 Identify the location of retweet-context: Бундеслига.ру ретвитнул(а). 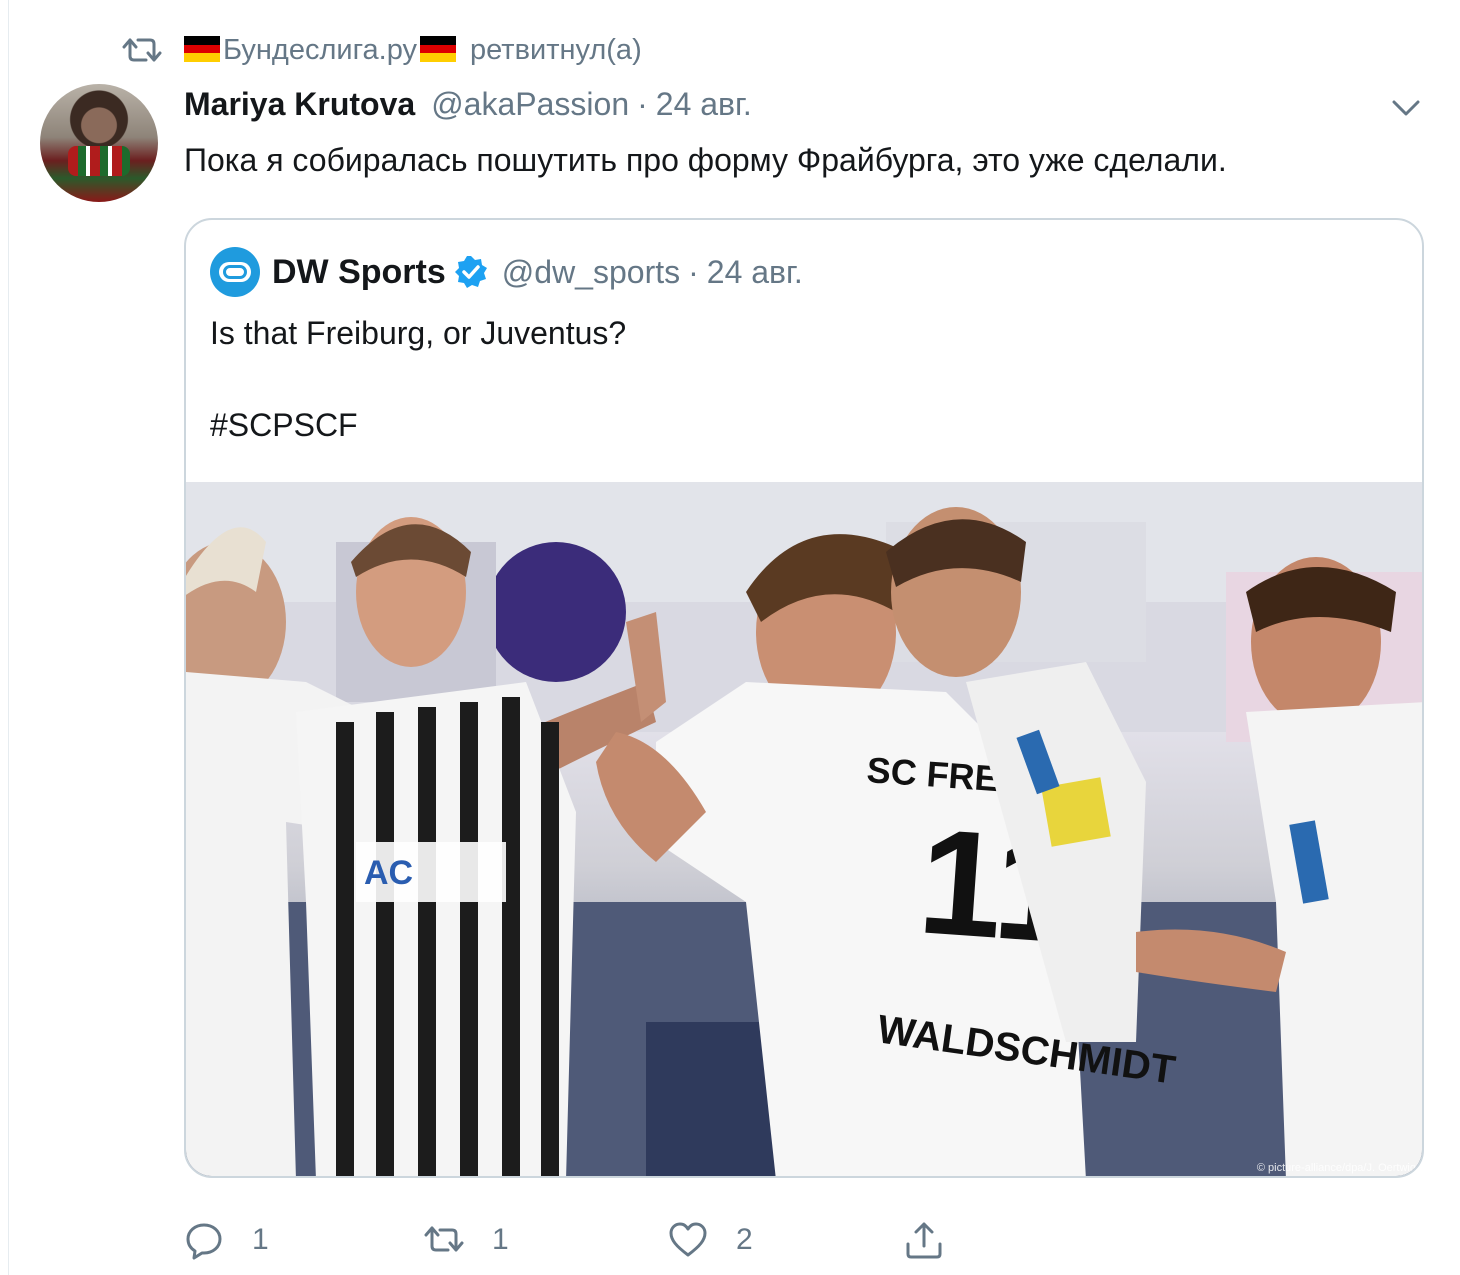
(382, 50).